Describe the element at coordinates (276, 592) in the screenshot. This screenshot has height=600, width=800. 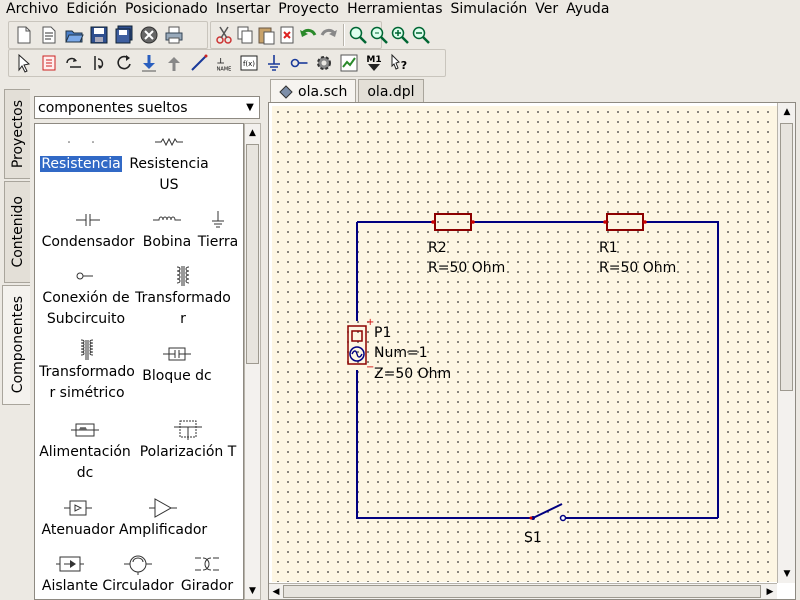
I see `scroll-left-icon: ◀` at that location.